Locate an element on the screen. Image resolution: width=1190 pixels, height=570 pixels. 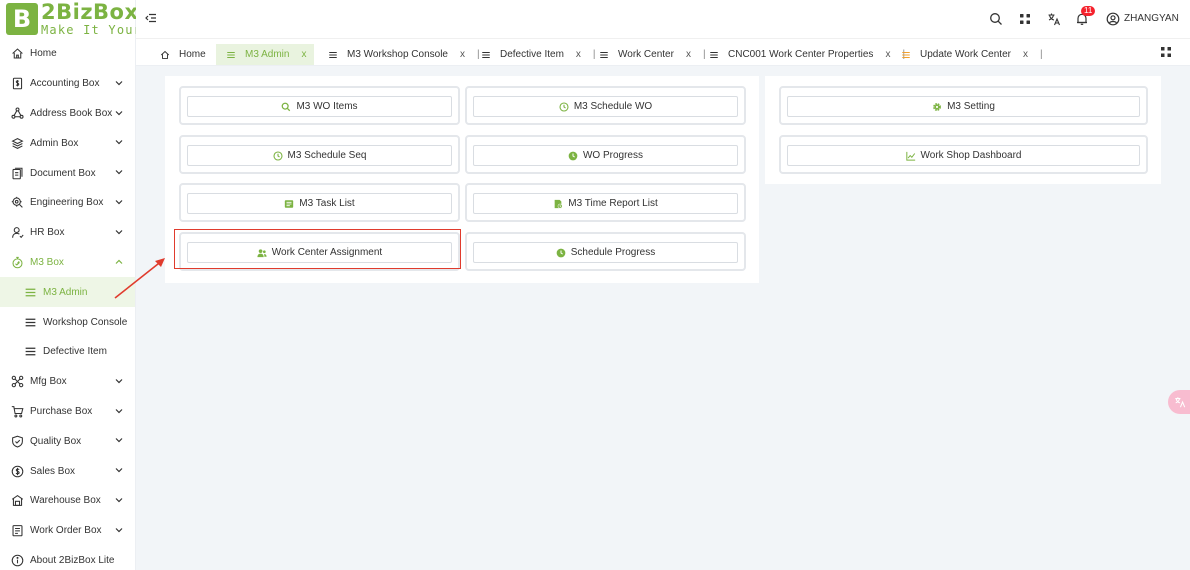
wo-progress-card: WO Progress is located at coordinates (605, 154).